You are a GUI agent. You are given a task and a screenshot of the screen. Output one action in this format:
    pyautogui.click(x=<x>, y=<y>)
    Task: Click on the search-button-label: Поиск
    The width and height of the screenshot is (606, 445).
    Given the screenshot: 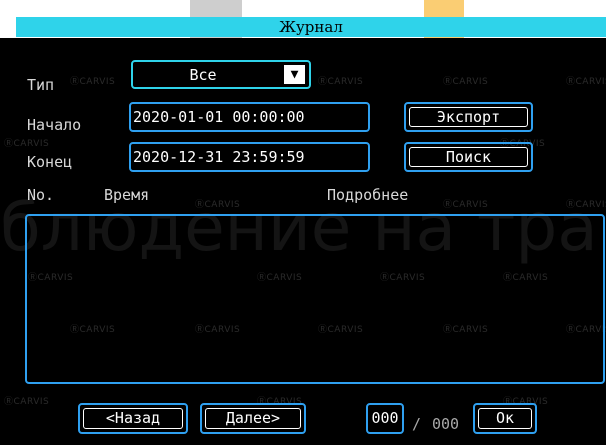 What is the action you would take?
    pyautogui.click(x=468, y=157)
    